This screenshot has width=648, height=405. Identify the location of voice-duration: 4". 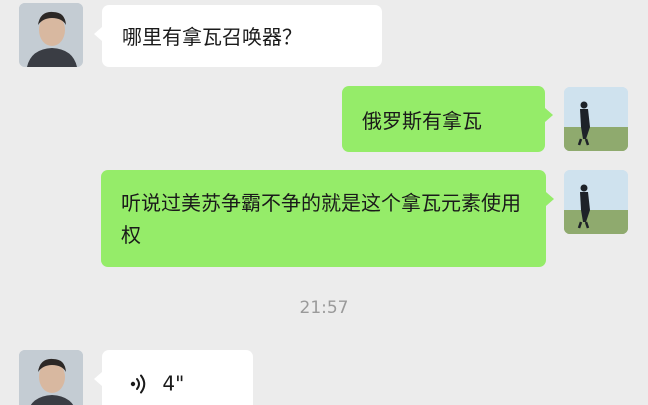
(173, 383).